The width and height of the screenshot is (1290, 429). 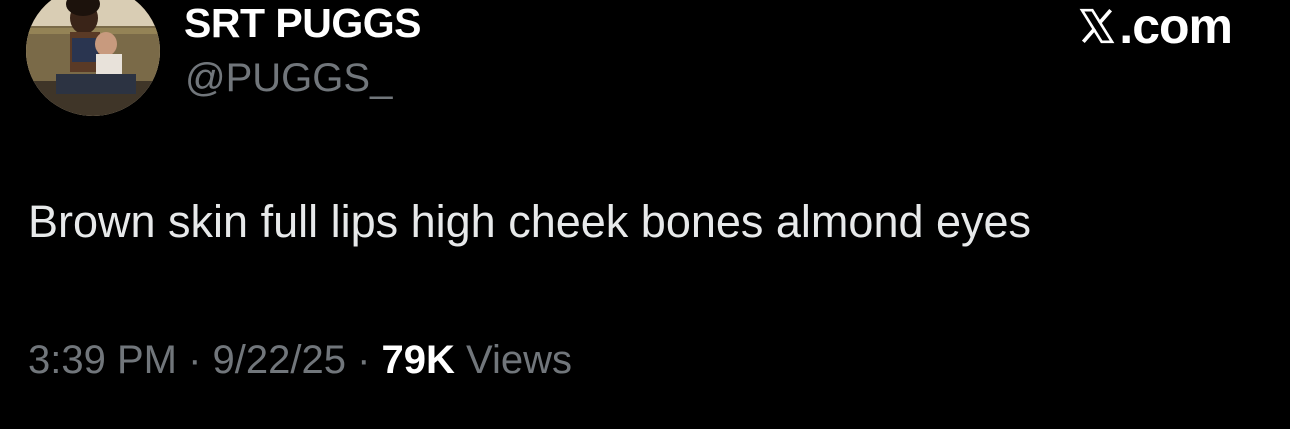 What do you see at coordinates (102, 360) in the screenshot?
I see `tweet-time: 3:39 PM` at bounding box center [102, 360].